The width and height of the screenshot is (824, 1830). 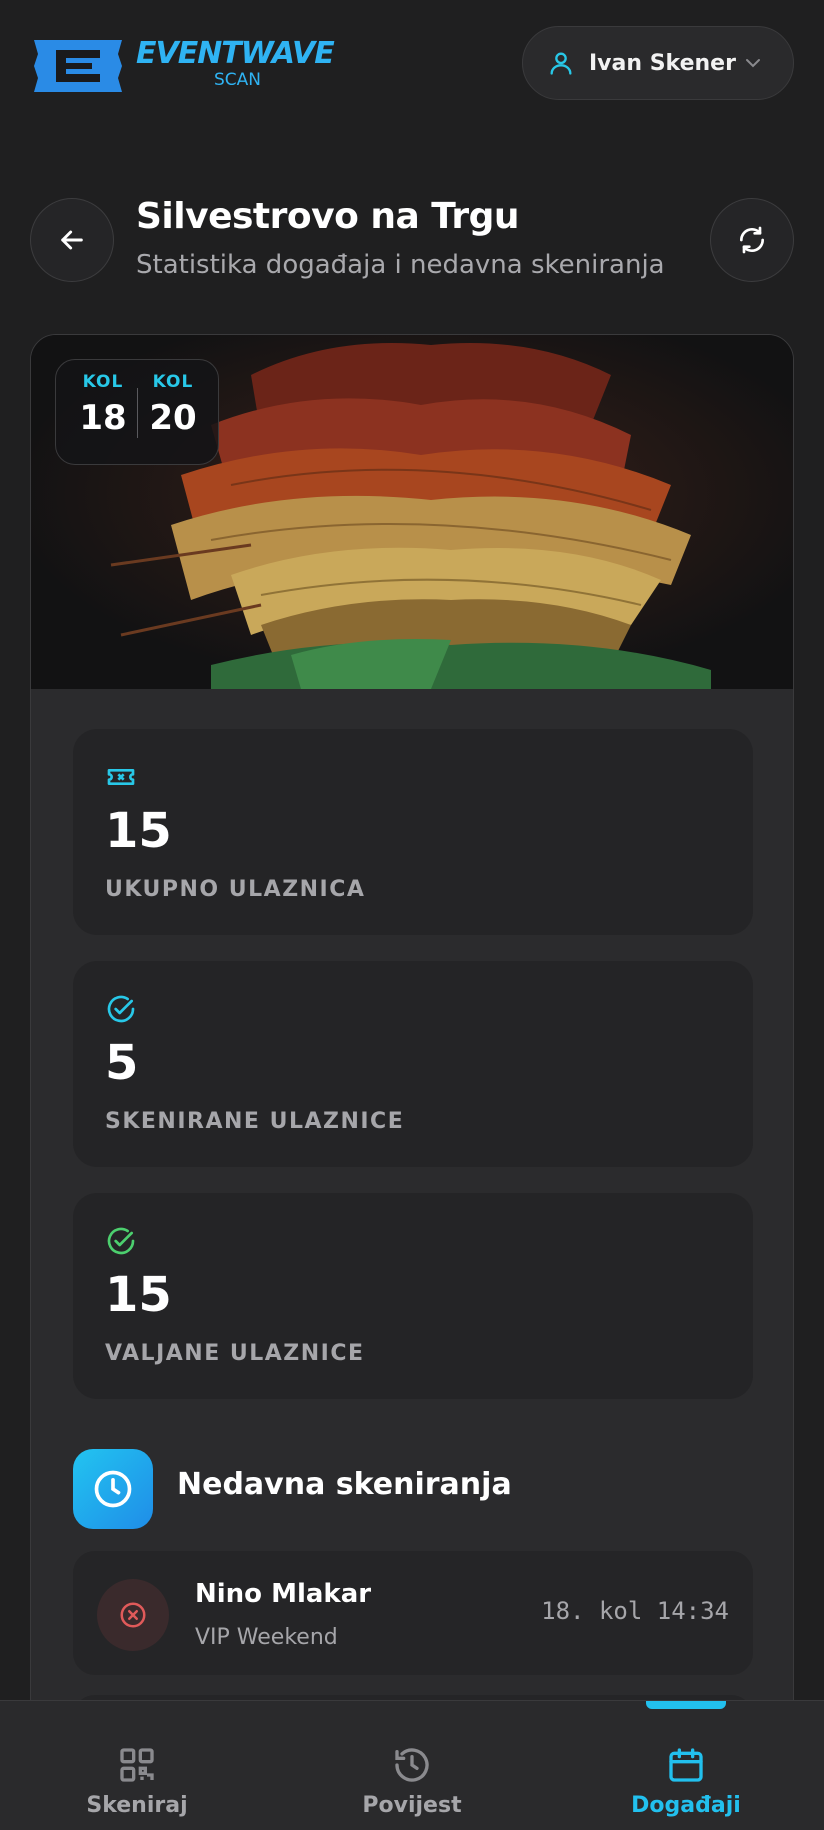 What do you see at coordinates (283, 1594) in the screenshot?
I see `scan-attendee-name: Nino Mlakar` at bounding box center [283, 1594].